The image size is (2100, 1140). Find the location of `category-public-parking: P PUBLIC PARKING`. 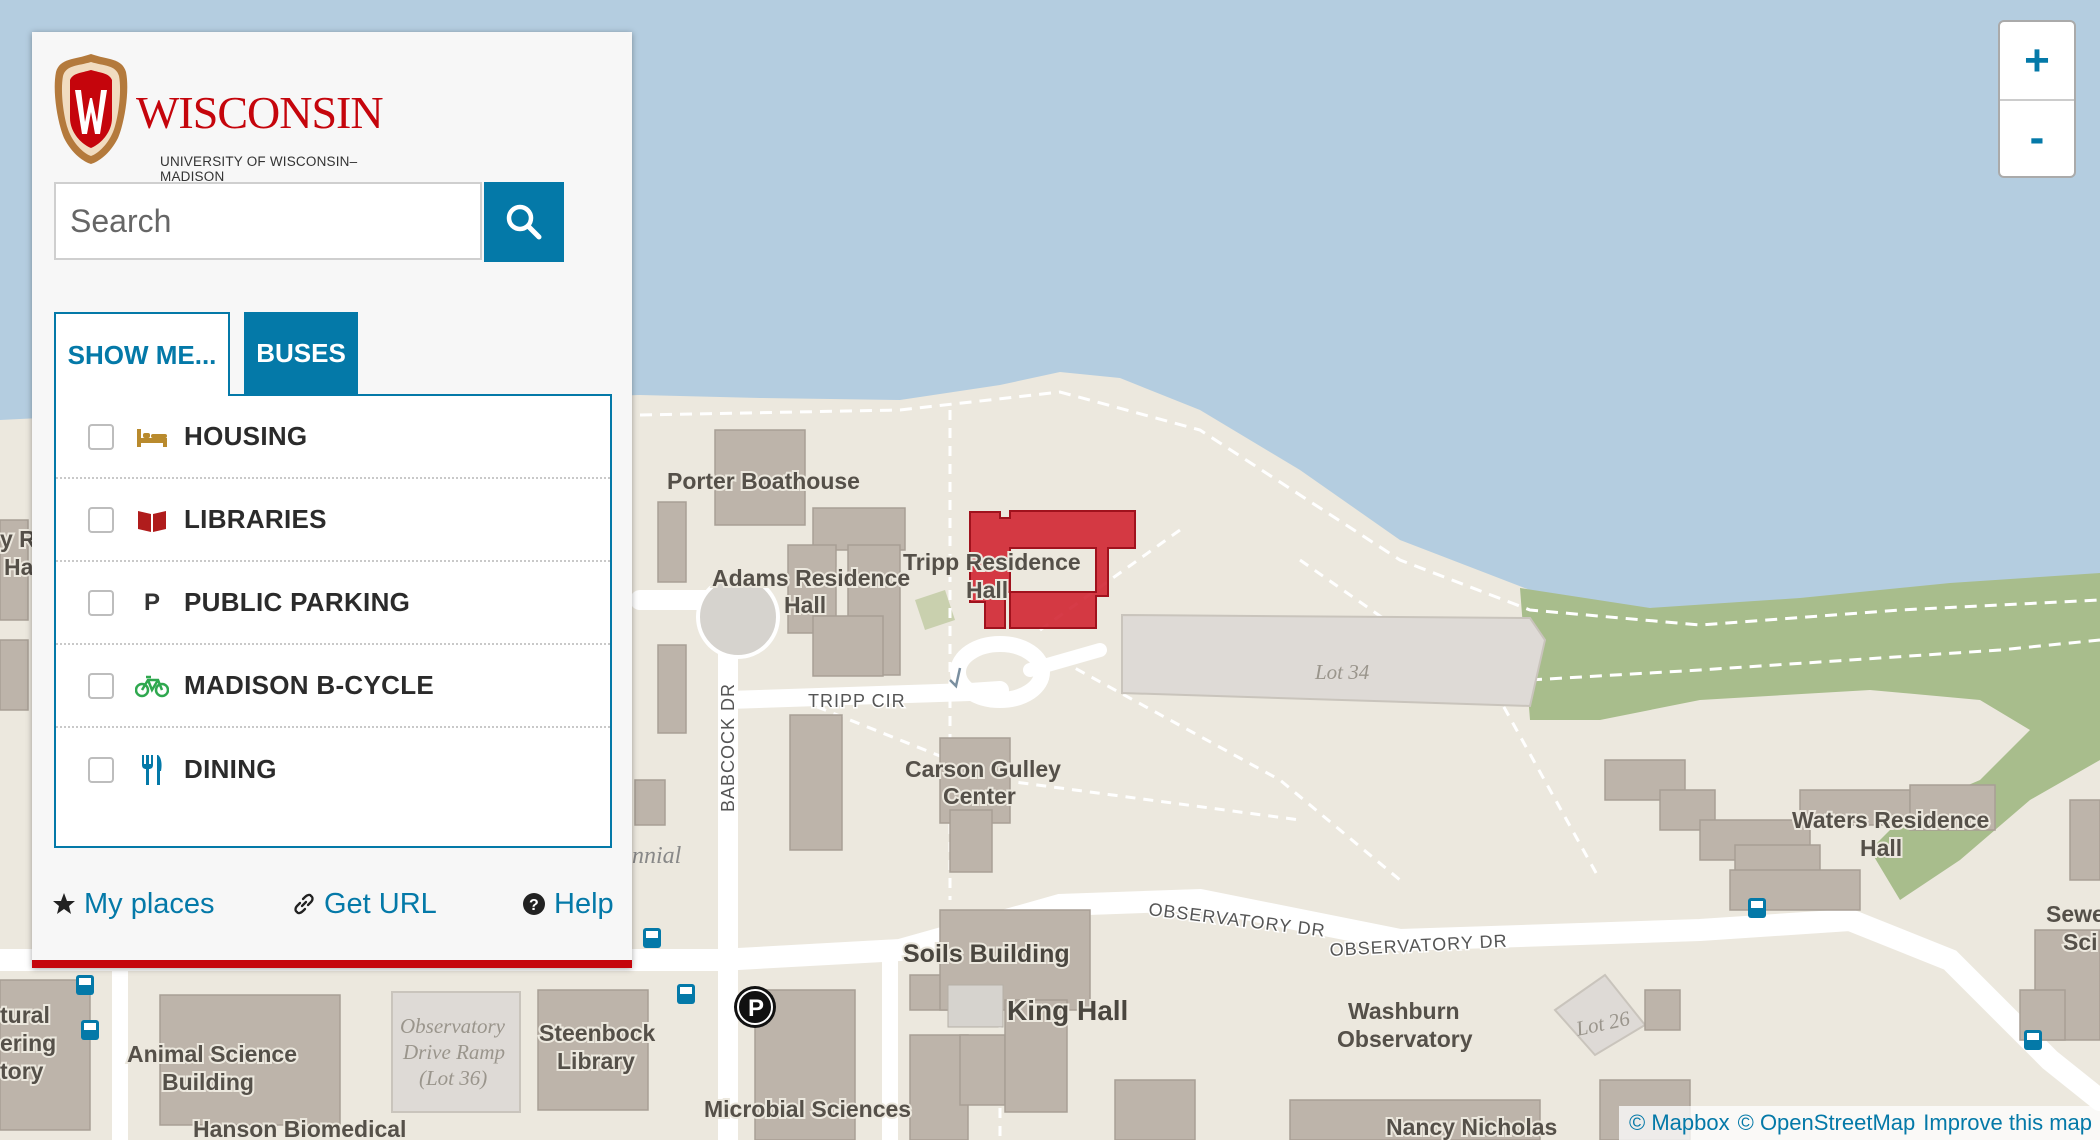

category-public-parking: P PUBLIC PARKING is located at coordinates (333, 603).